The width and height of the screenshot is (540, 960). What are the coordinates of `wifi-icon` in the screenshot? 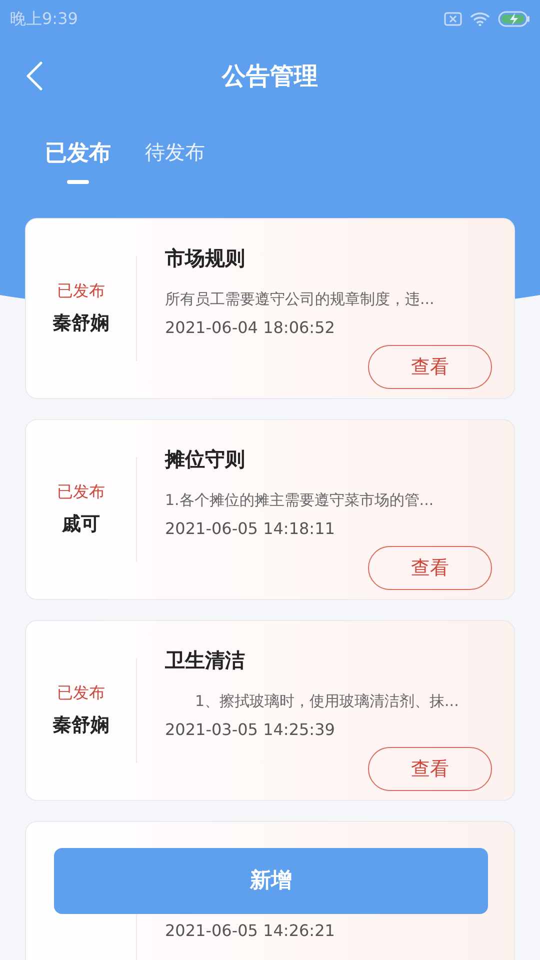 It's located at (480, 19).